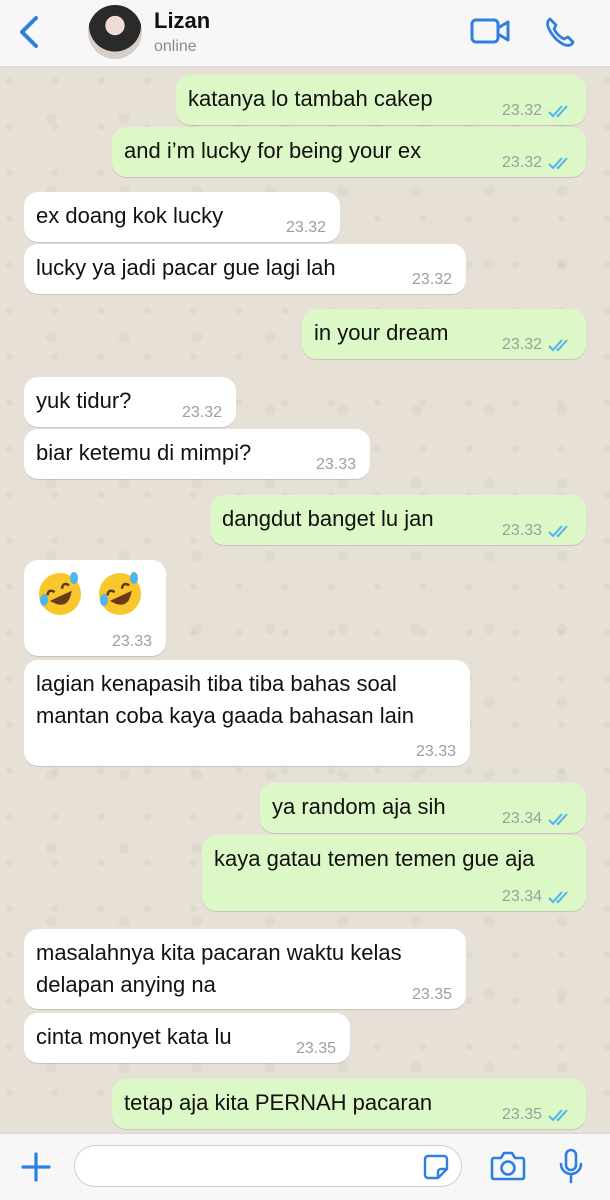 The height and width of the screenshot is (1200, 610). I want to click on message-bubble: lucky ya jadi pacar gue lagi lah 23.32, so click(245, 269).